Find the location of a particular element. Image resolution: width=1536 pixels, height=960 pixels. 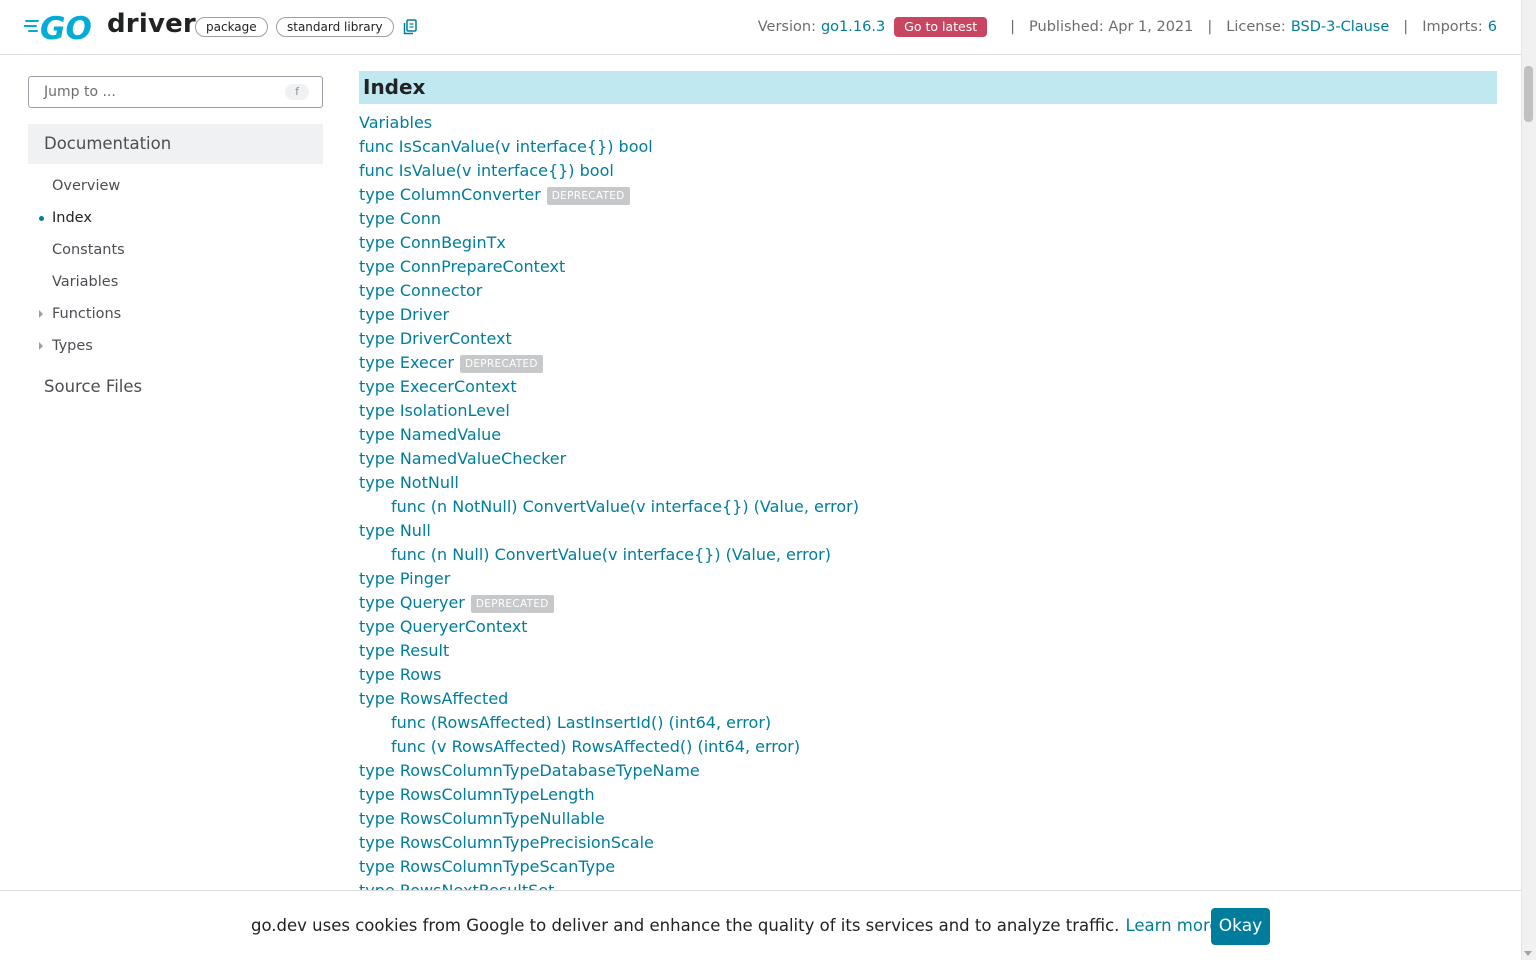

index-item: Variables is located at coordinates (929, 123).